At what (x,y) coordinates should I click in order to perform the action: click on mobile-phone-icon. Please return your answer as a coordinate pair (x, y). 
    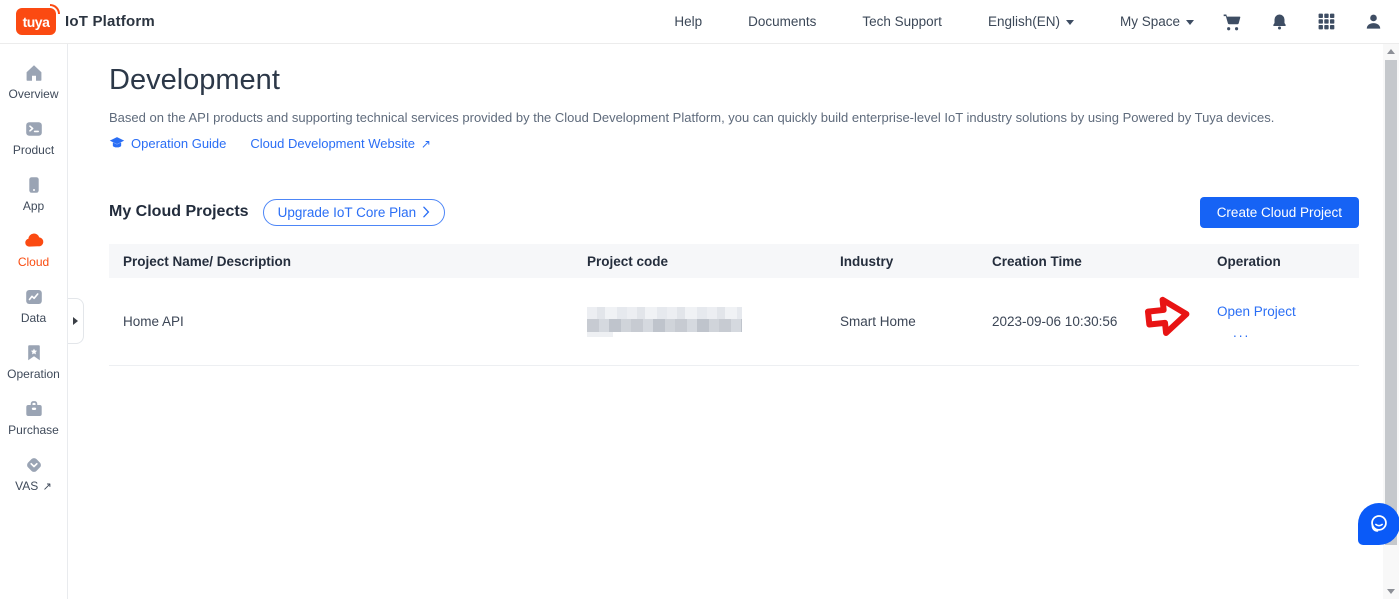
    Looking at the image, I should click on (33, 185).